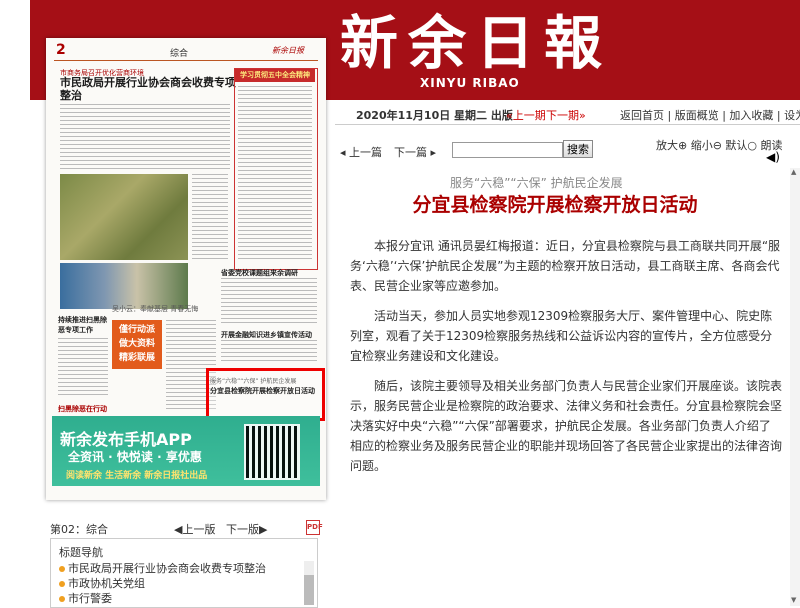  What do you see at coordinates (179, 54) in the screenshot?
I see `paper-section-name: 综合` at bounding box center [179, 54].